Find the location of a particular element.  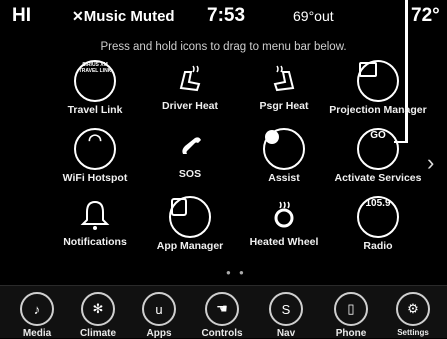

tile-projection-manager: Projection Manager is located at coordinates (378, 88).